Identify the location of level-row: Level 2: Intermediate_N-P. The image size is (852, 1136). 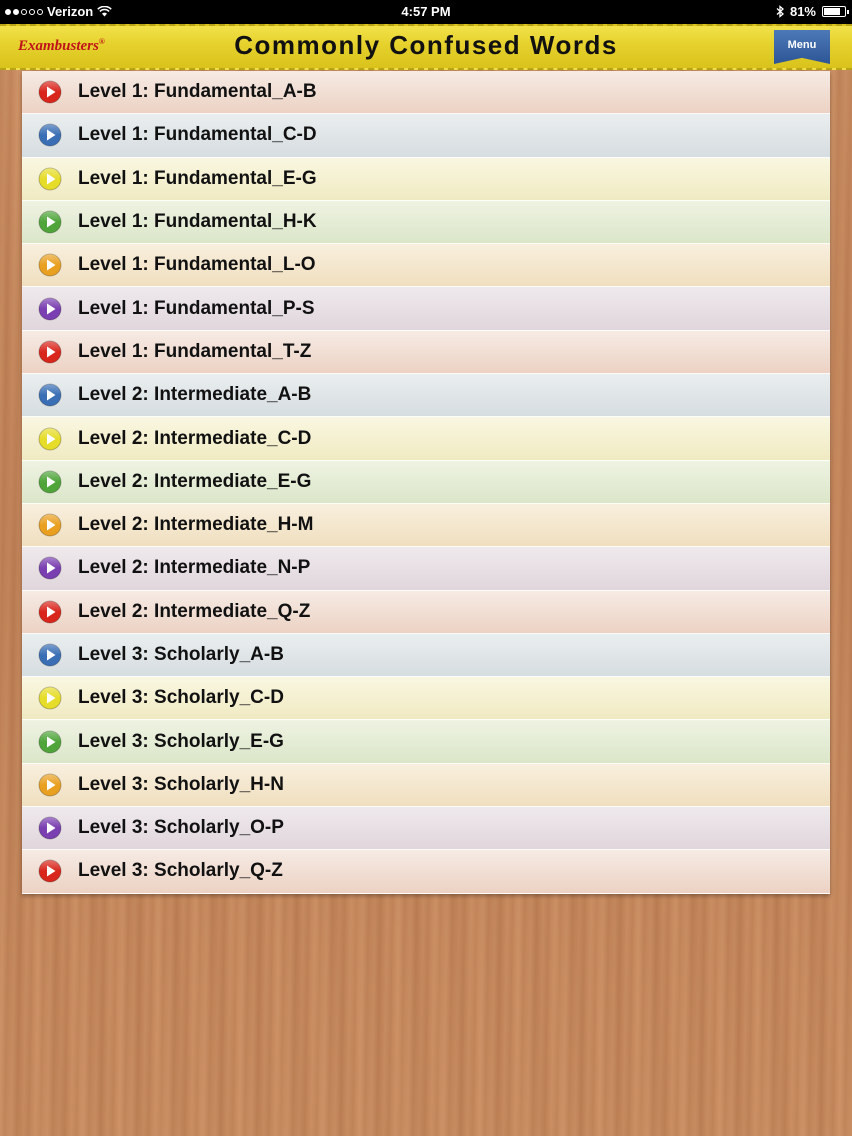
(426, 569).